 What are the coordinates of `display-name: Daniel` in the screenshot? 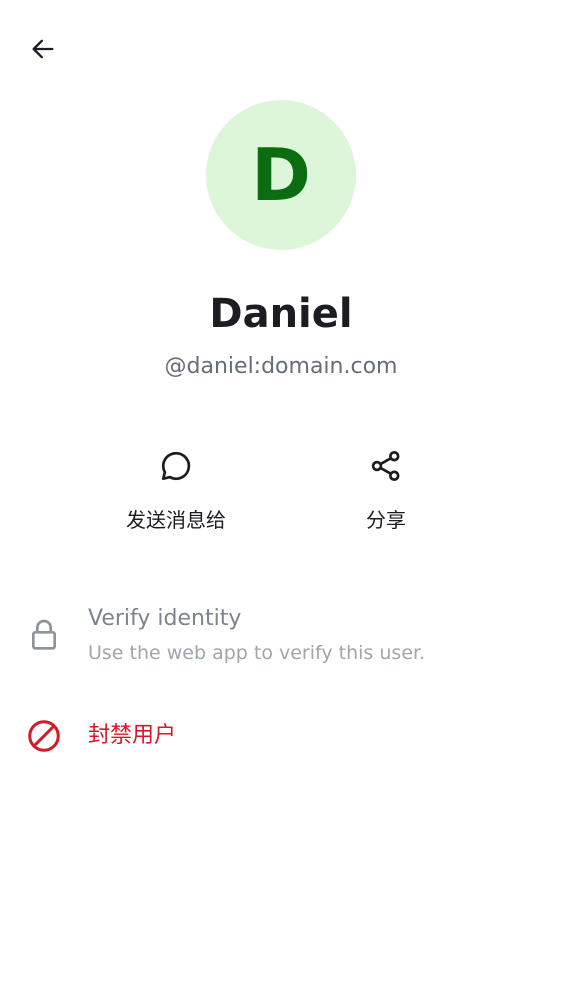 It's located at (281, 314).